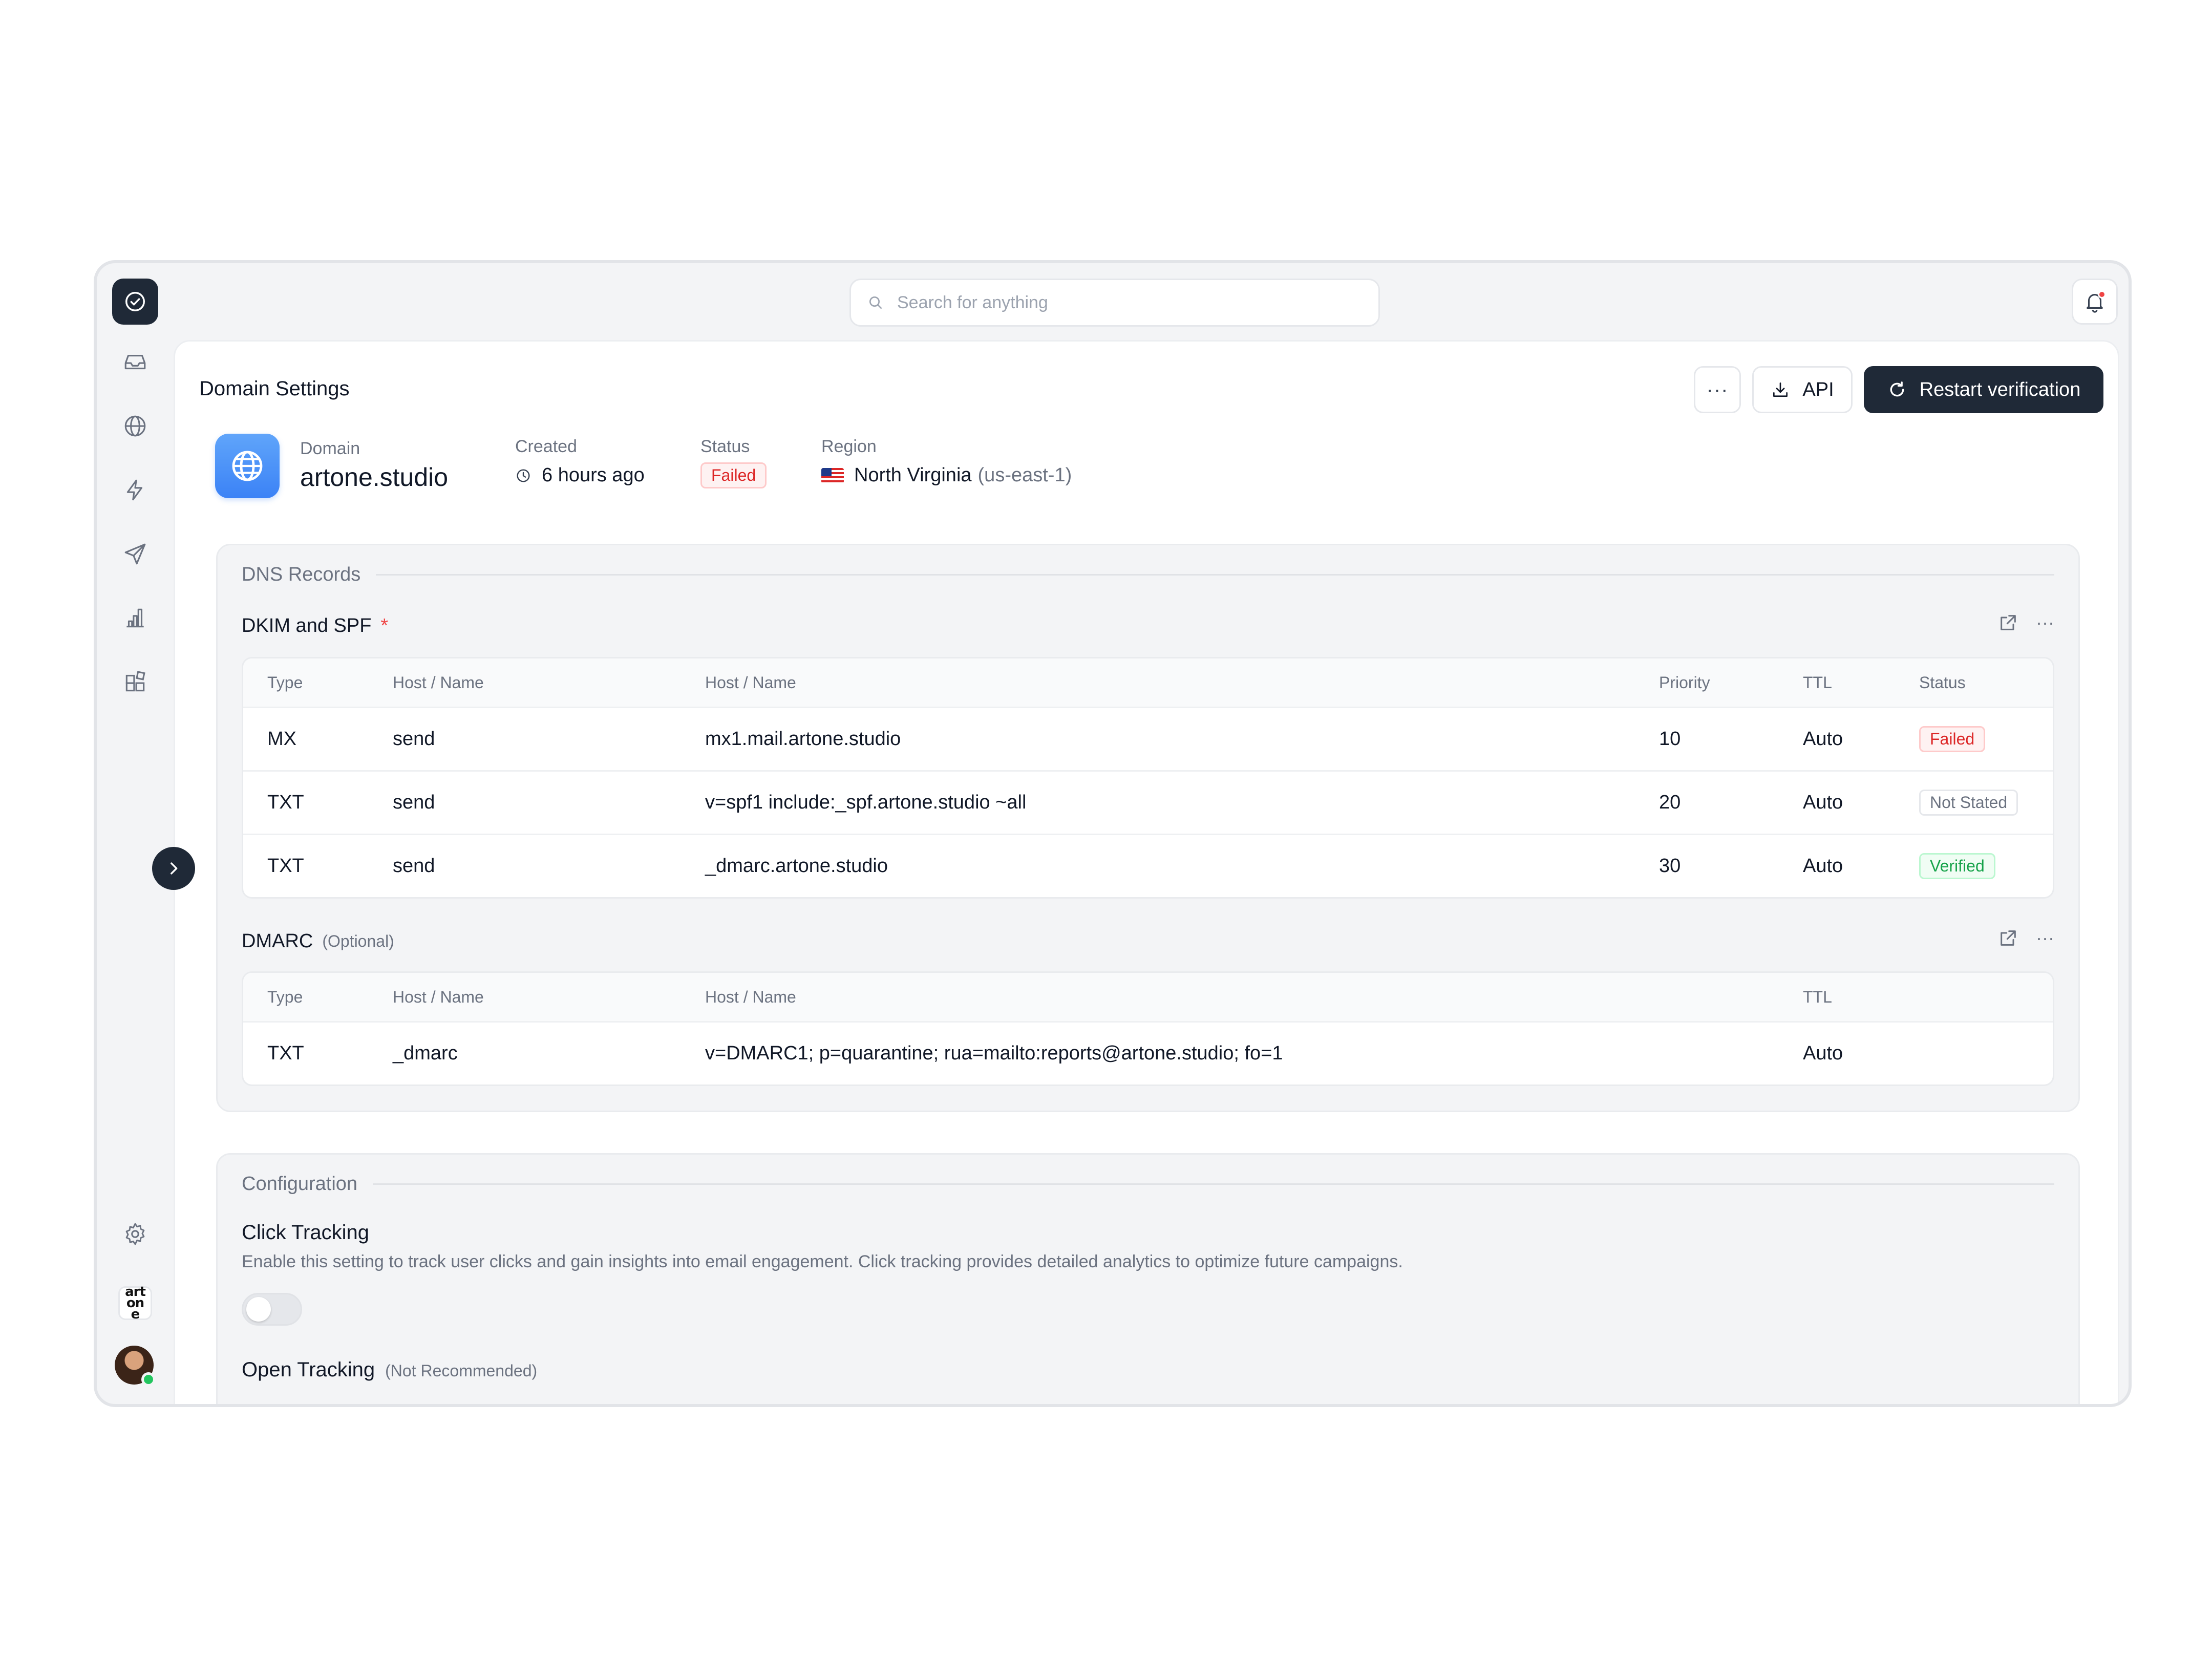 This screenshot has width=2212, height=1659. Describe the element at coordinates (797, 866) in the screenshot. I see `record-value: _dmarc.artone.studio` at that location.